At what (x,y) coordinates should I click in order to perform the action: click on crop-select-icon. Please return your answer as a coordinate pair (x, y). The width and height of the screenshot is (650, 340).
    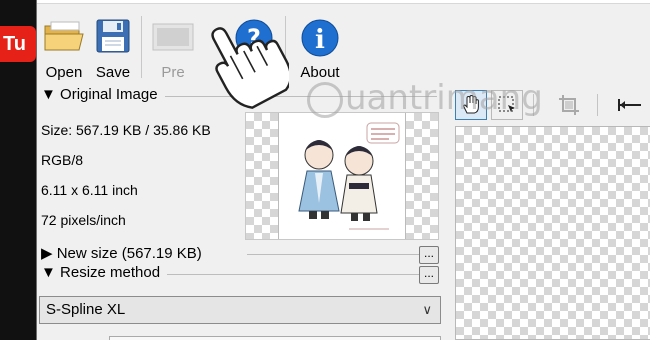
    Looking at the image, I should click on (506, 104).